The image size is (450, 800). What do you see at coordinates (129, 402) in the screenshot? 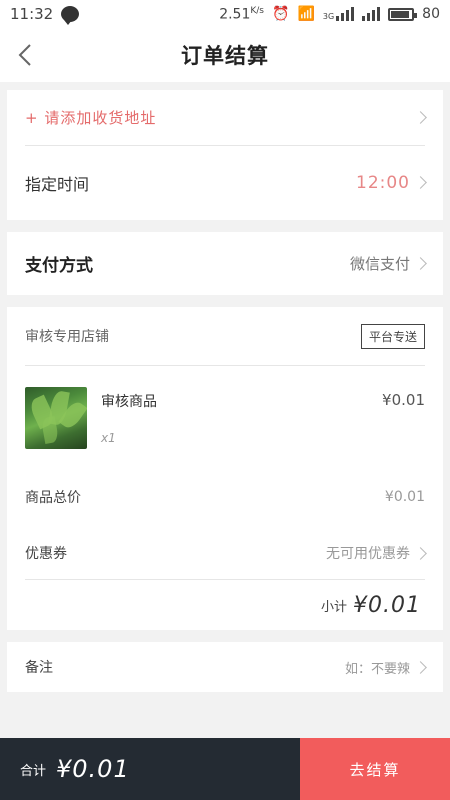
I see `goods-name: 审核商品` at bounding box center [129, 402].